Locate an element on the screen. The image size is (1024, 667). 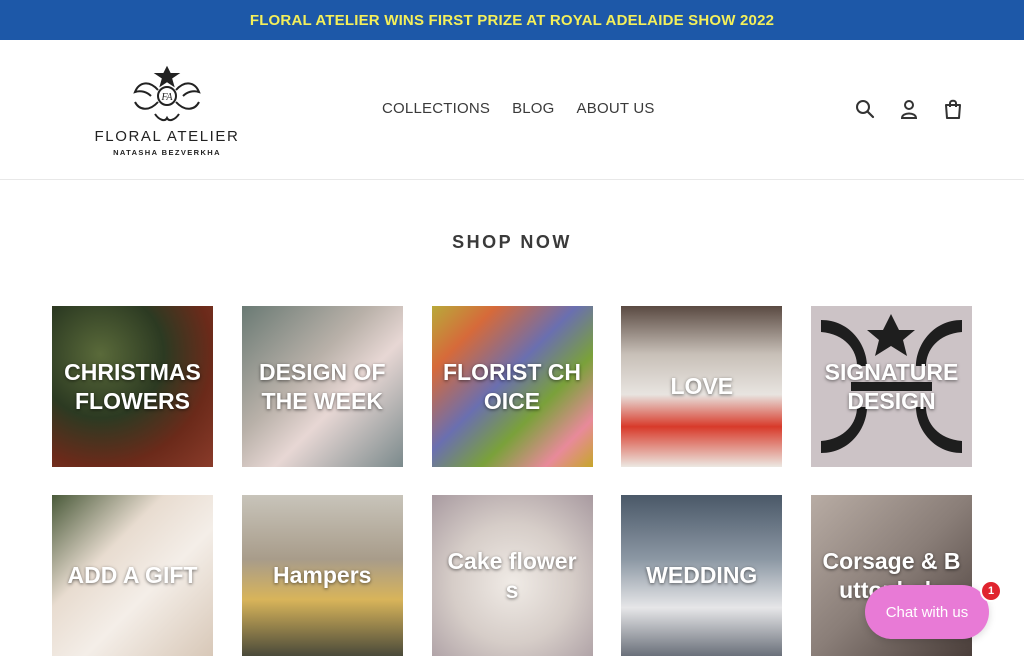
chat-button-label: Chat with us is located at coordinates (927, 612).